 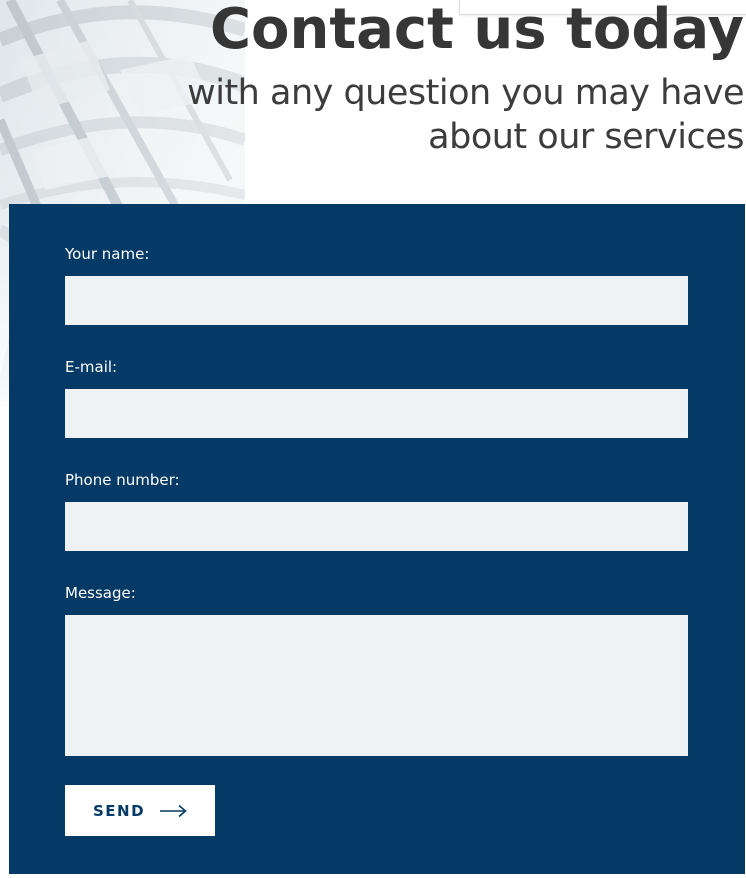 I want to click on email-label: E-mail:, so click(x=91, y=367).